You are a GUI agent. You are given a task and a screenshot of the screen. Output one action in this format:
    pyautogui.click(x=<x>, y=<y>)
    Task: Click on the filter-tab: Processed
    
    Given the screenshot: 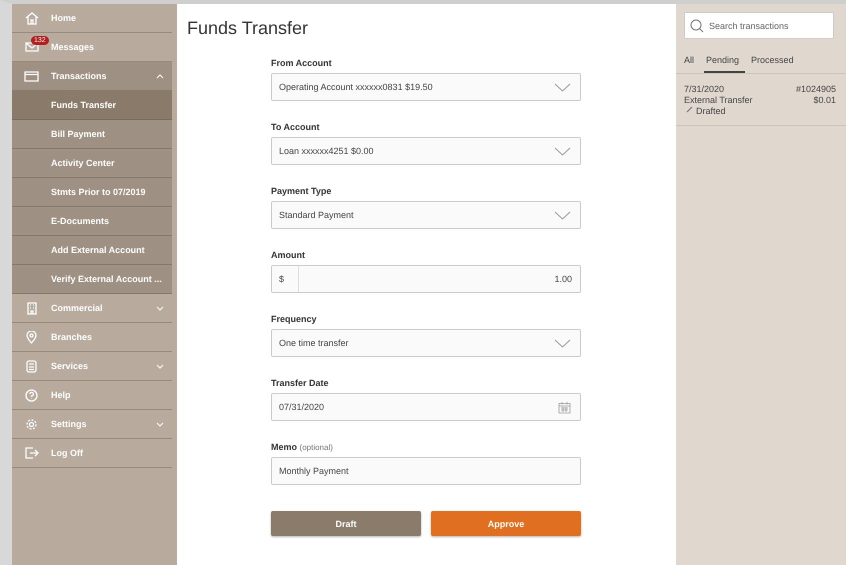 What is the action you would take?
    pyautogui.click(x=774, y=64)
    